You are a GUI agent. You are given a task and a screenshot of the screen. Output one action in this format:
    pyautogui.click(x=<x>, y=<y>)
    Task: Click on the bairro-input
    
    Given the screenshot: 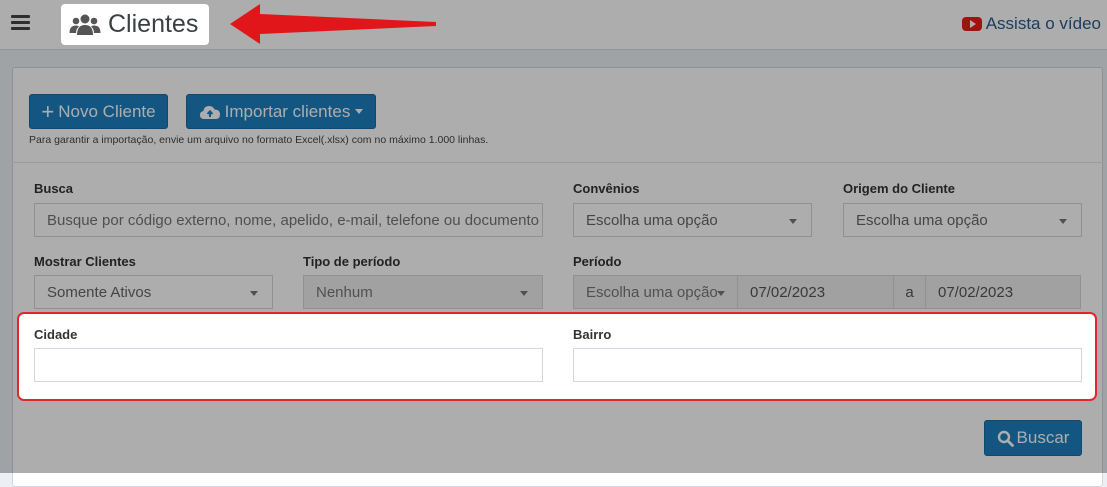 What is the action you would take?
    pyautogui.click(x=827, y=365)
    